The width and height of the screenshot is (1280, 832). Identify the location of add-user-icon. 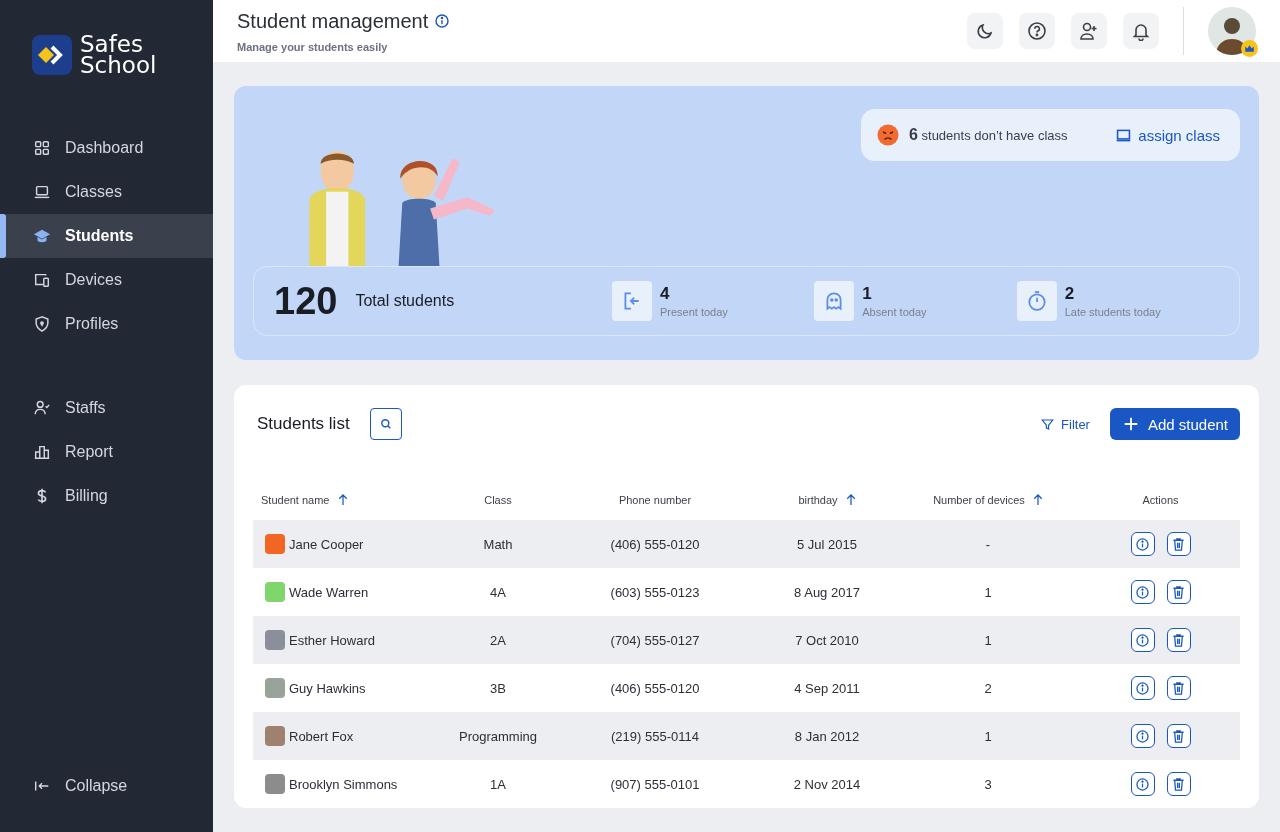
(1089, 31).